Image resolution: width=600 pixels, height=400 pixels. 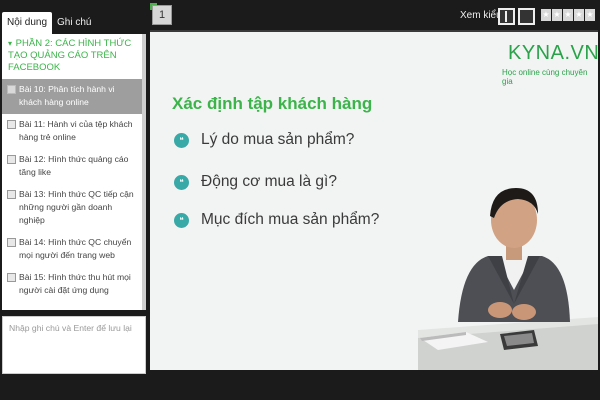 What do you see at coordinates (481, 15) in the screenshot?
I see `view-mode-label: Xem kiểu` at bounding box center [481, 15].